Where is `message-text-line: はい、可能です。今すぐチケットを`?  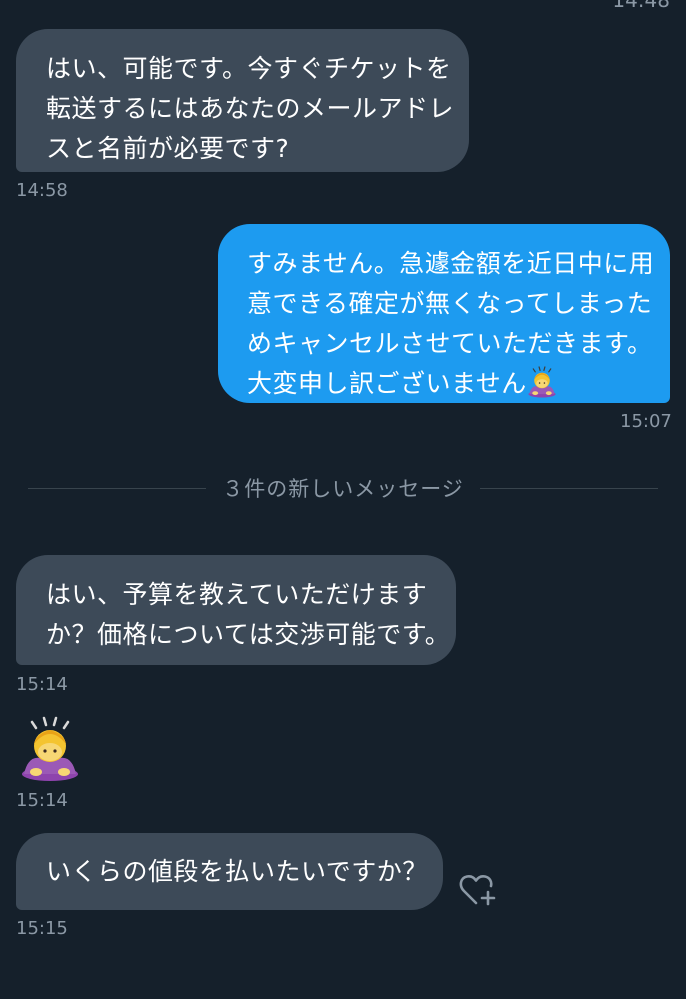 message-text-line: はい、可能です。今すぐチケットを is located at coordinates (249, 68).